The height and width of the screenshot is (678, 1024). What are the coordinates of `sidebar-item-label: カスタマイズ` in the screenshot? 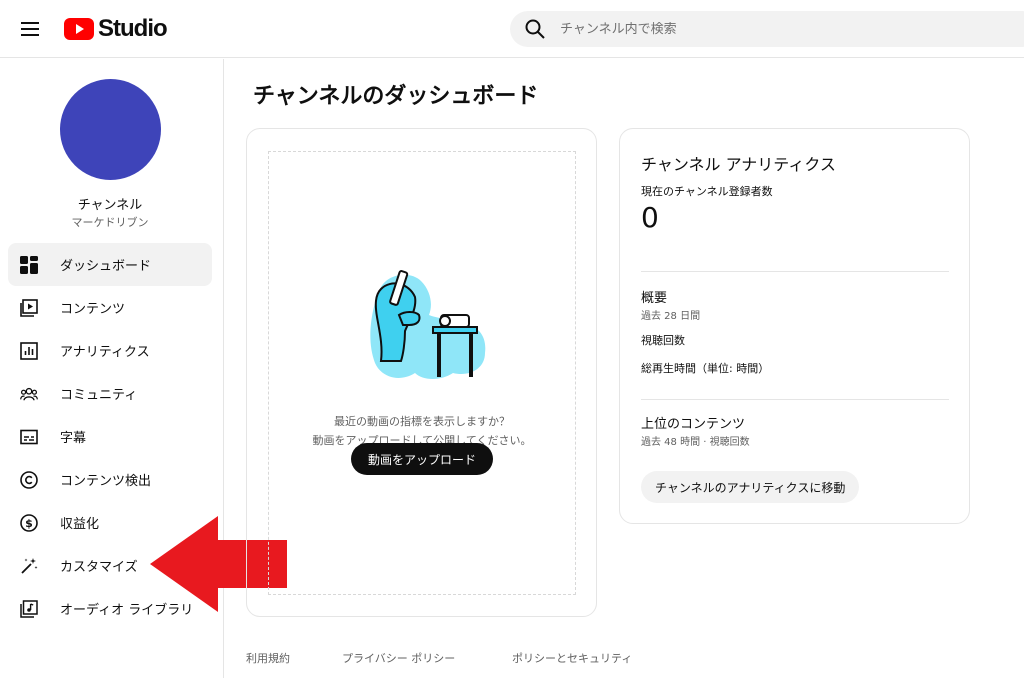 It's located at (99, 567).